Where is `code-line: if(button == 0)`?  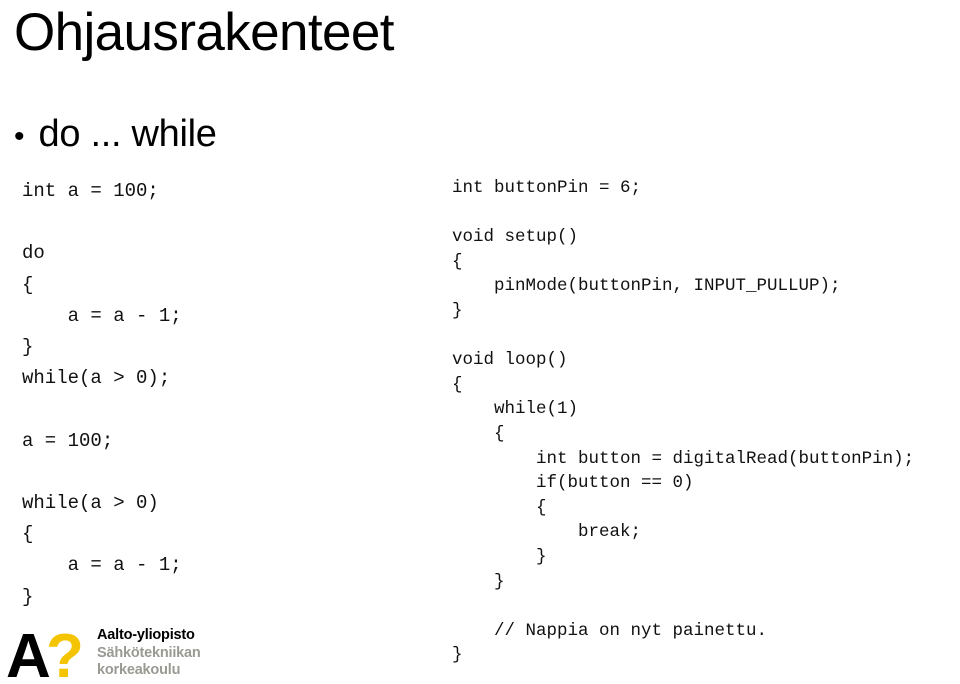 code-line: if(button == 0) is located at coordinates (573, 483).